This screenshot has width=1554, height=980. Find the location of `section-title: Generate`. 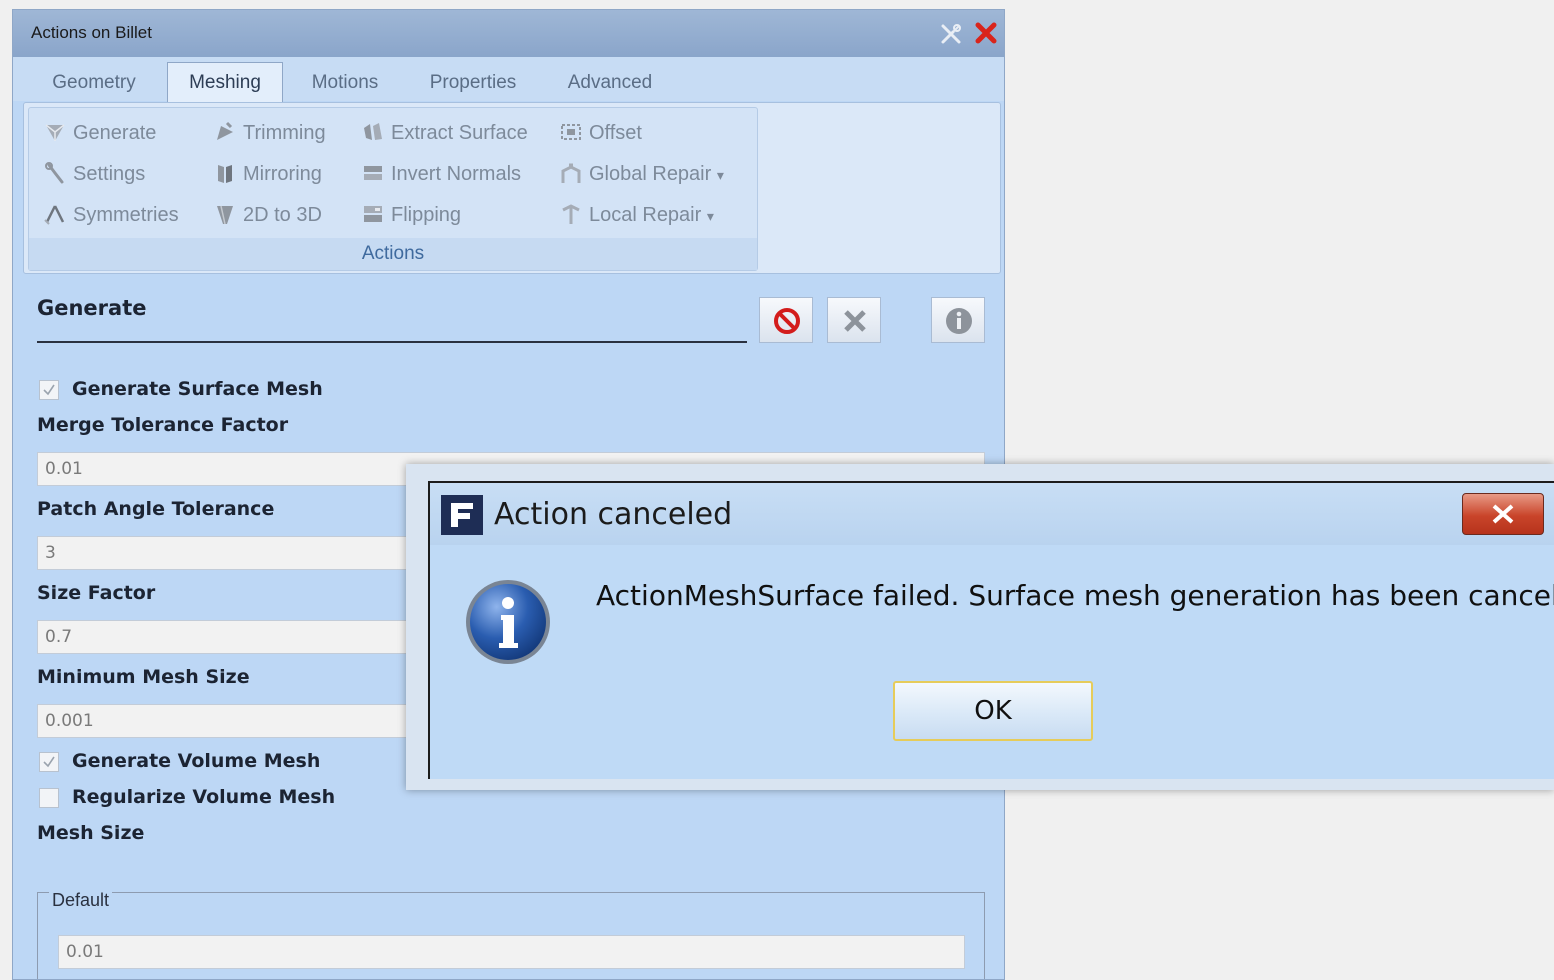

section-title: Generate is located at coordinates (92, 308).